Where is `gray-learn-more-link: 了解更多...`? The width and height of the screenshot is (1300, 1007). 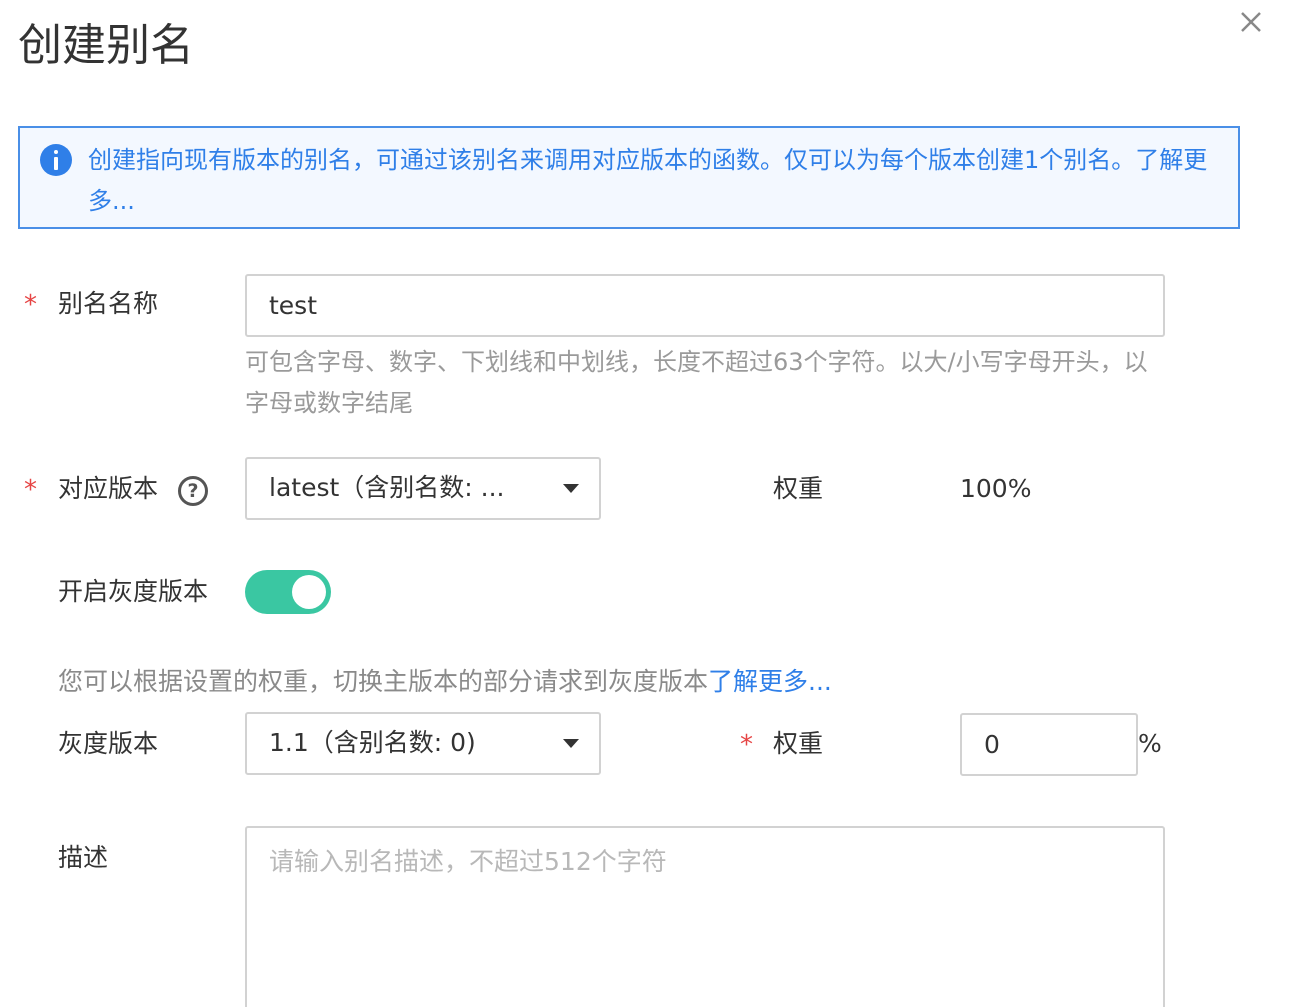
gray-learn-more-link: 了解更多... is located at coordinates (770, 681).